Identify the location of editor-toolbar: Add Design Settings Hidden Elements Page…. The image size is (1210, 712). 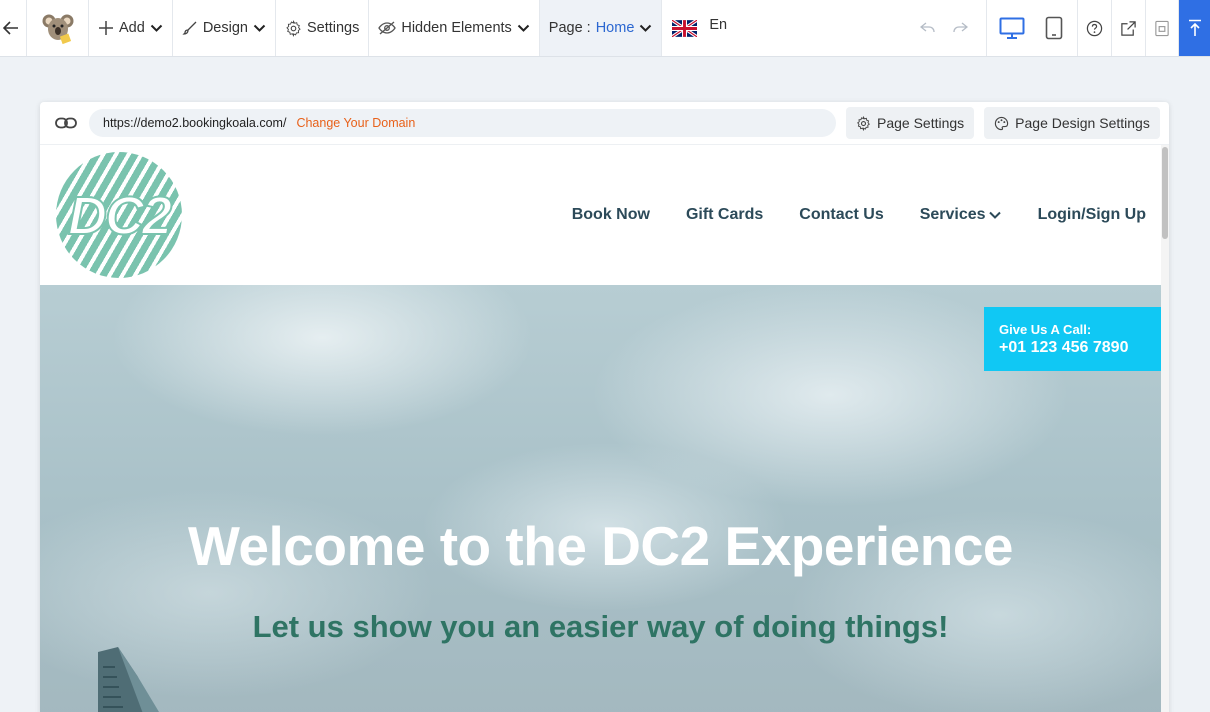
(605, 28).